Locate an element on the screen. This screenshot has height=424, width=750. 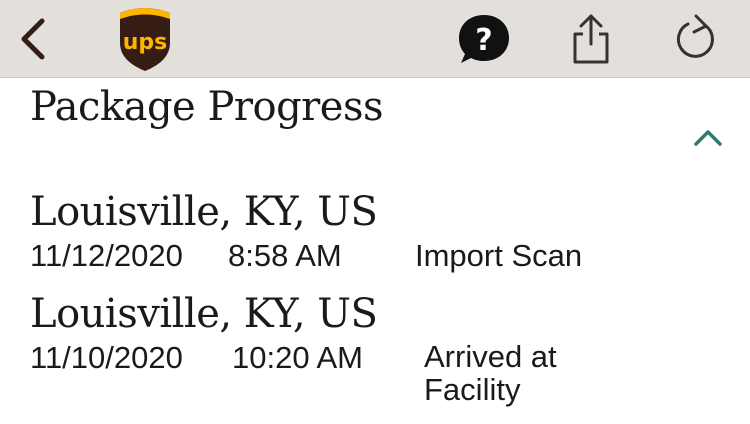
ups-shield-icon: ups is located at coordinates (145, 39).